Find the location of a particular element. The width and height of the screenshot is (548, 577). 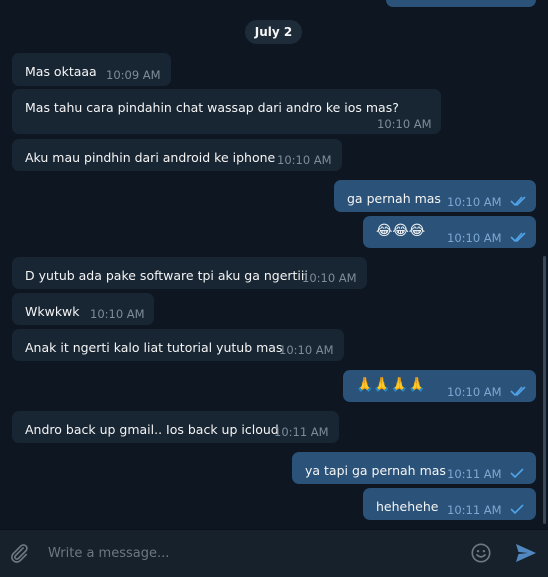

message-incoming: Mas oktaaa 10:09 AM is located at coordinates (91, 69).